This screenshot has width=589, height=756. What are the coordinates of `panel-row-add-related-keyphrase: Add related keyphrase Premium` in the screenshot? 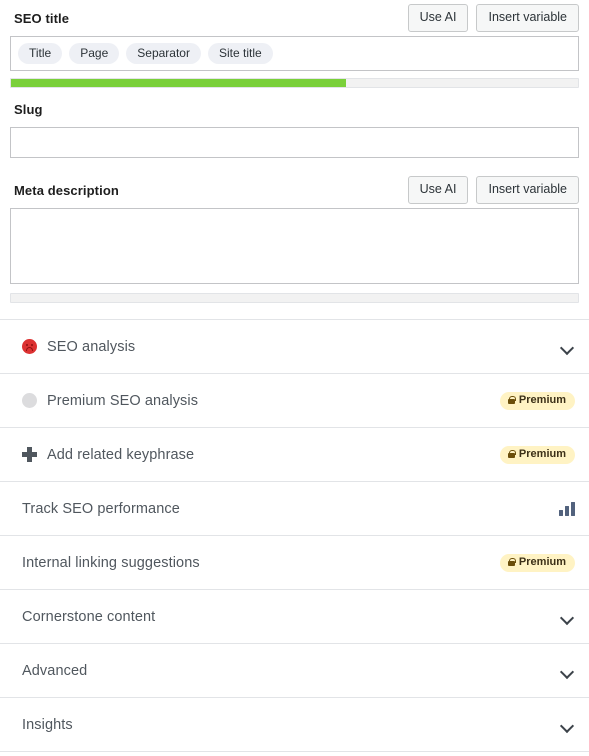 It's located at (294, 455).